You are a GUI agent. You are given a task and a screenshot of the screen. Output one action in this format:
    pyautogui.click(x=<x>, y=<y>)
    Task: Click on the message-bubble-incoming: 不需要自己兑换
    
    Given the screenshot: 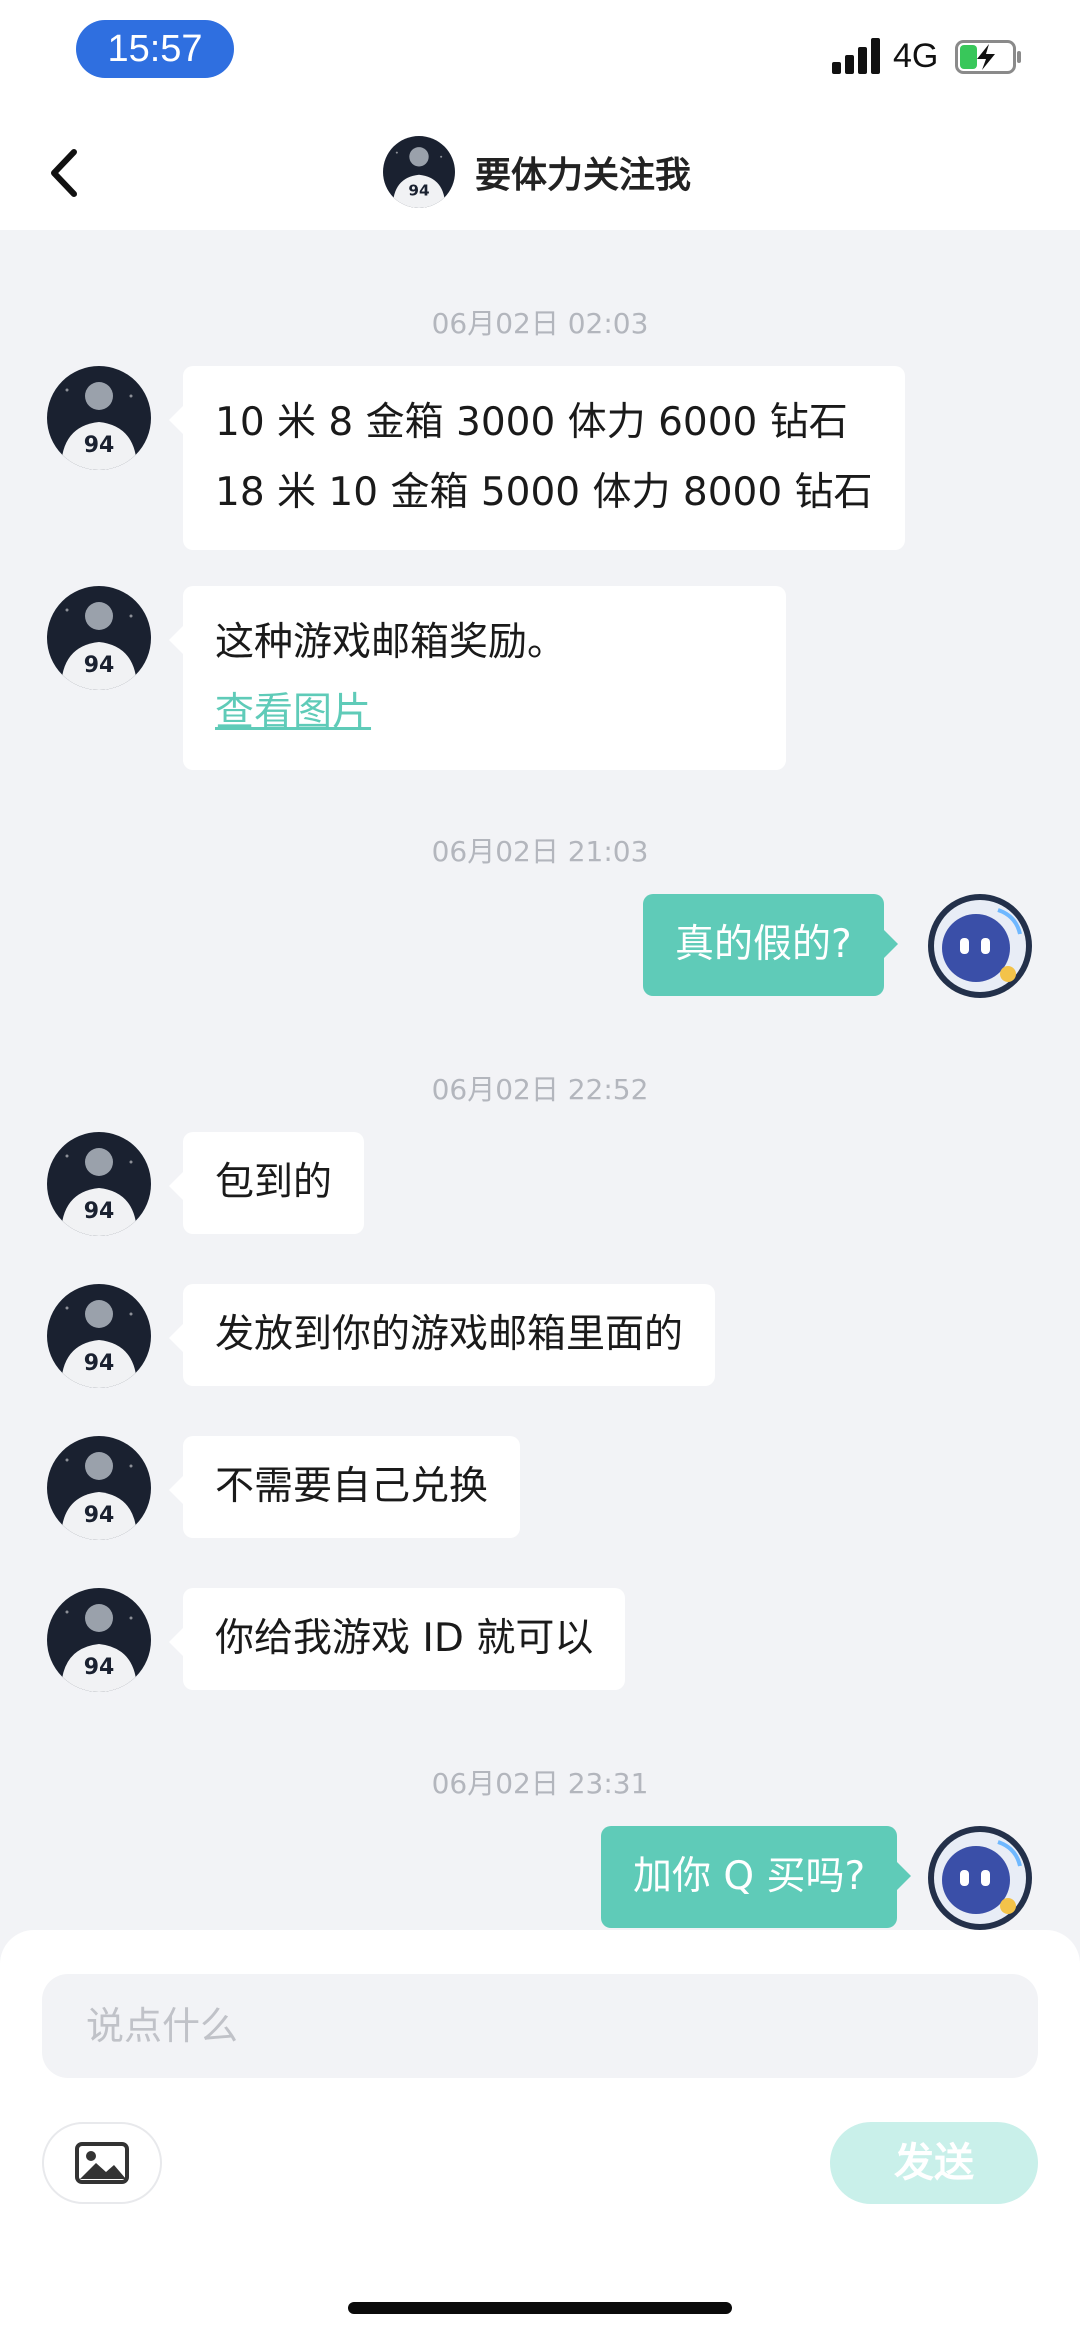 What is the action you would take?
    pyautogui.click(x=344, y=1487)
    